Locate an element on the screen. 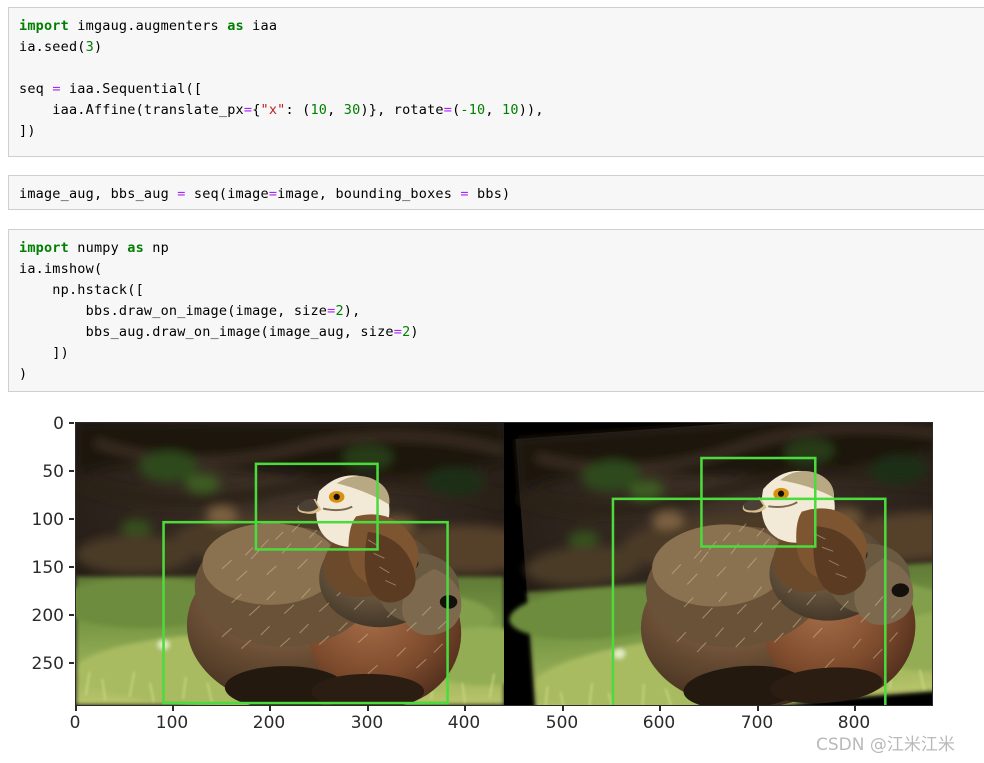  code-line: import numpy as np is located at coordinates (94, 248).